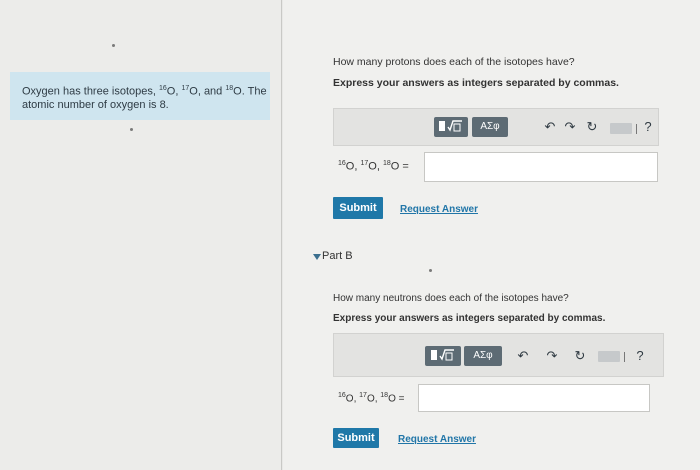 This screenshot has height=470, width=700. What do you see at coordinates (337, 256) in the screenshot?
I see `part-b-header: Part B` at bounding box center [337, 256].